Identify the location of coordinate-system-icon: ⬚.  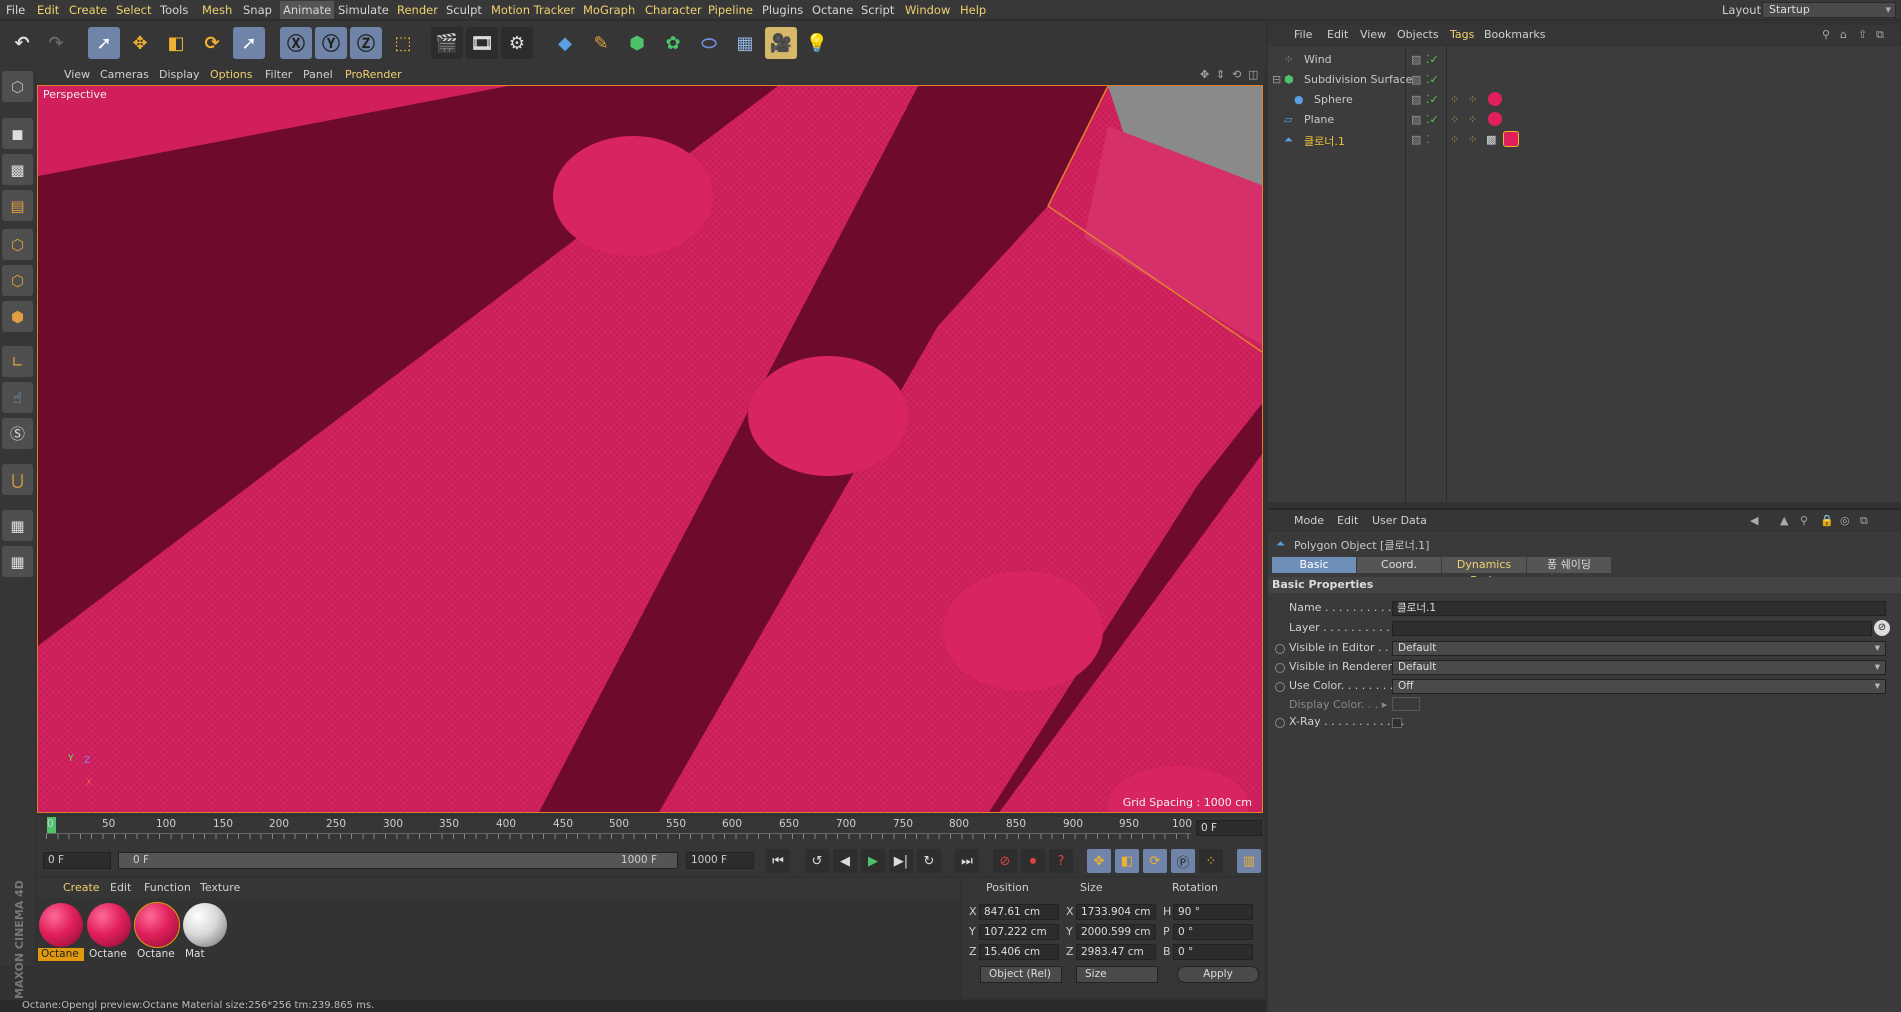
(403, 43).